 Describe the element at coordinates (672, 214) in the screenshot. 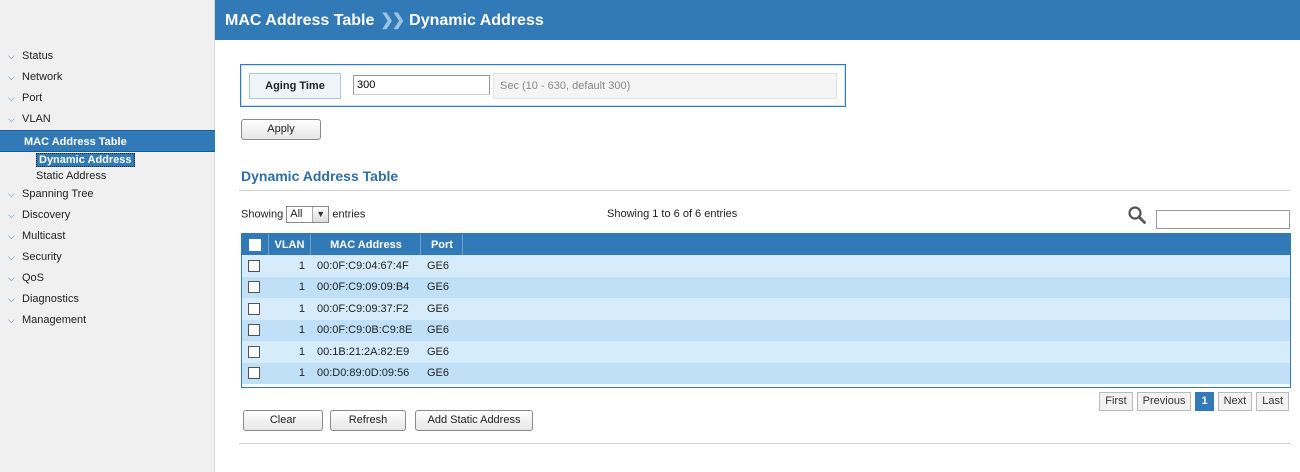

I see `entries-info: Showing 1 to 6 of 6 entries` at that location.